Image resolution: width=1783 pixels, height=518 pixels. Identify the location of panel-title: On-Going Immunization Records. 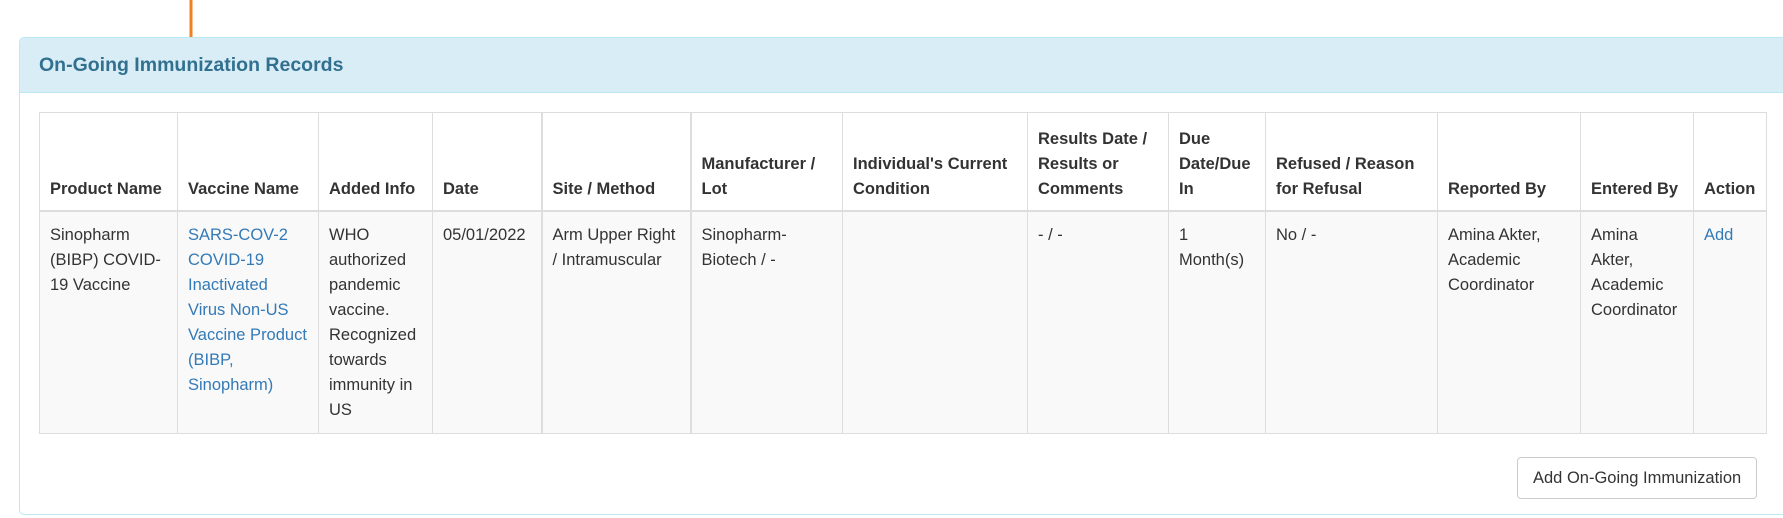
(191, 65).